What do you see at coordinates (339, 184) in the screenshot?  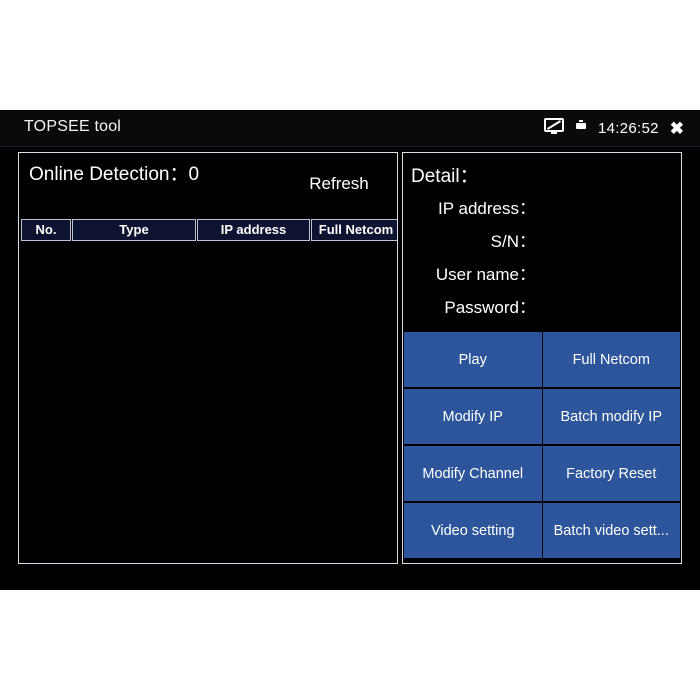 I see `refresh-button: Refresh` at bounding box center [339, 184].